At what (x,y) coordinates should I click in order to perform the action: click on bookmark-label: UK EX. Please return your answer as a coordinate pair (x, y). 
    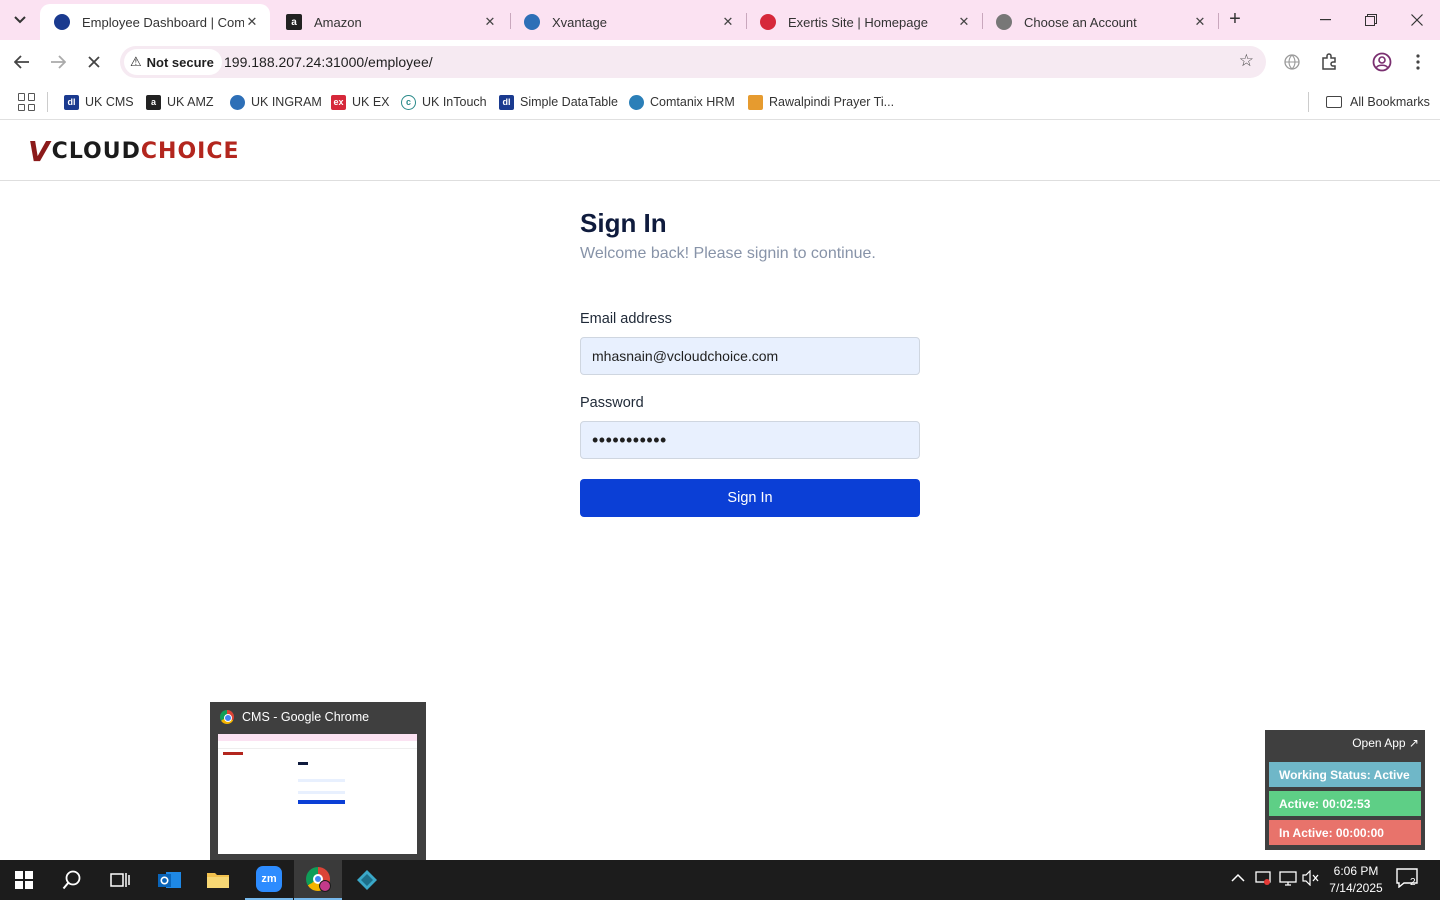
    Looking at the image, I should click on (371, 102).